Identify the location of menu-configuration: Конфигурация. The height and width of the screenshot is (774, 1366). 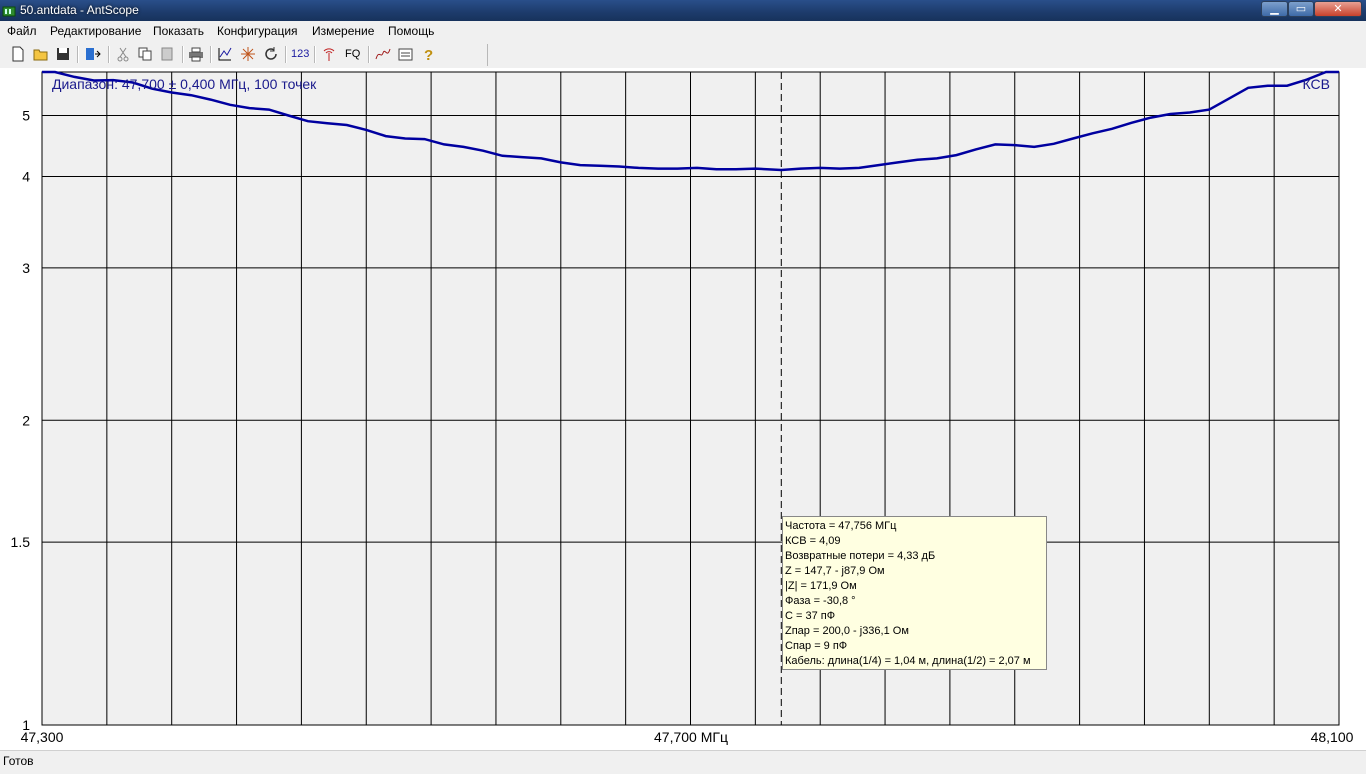
(257, 31).